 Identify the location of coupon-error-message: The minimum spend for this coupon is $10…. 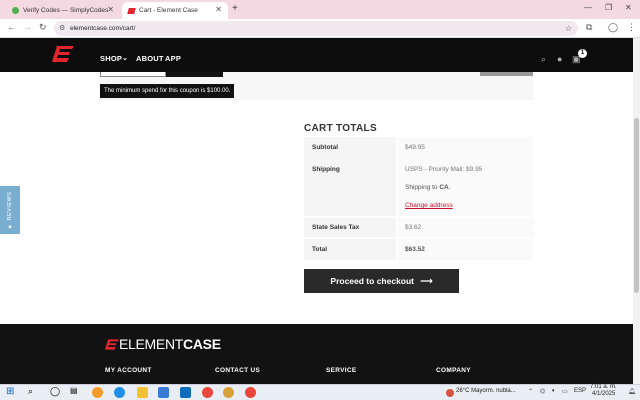
(167, 91).